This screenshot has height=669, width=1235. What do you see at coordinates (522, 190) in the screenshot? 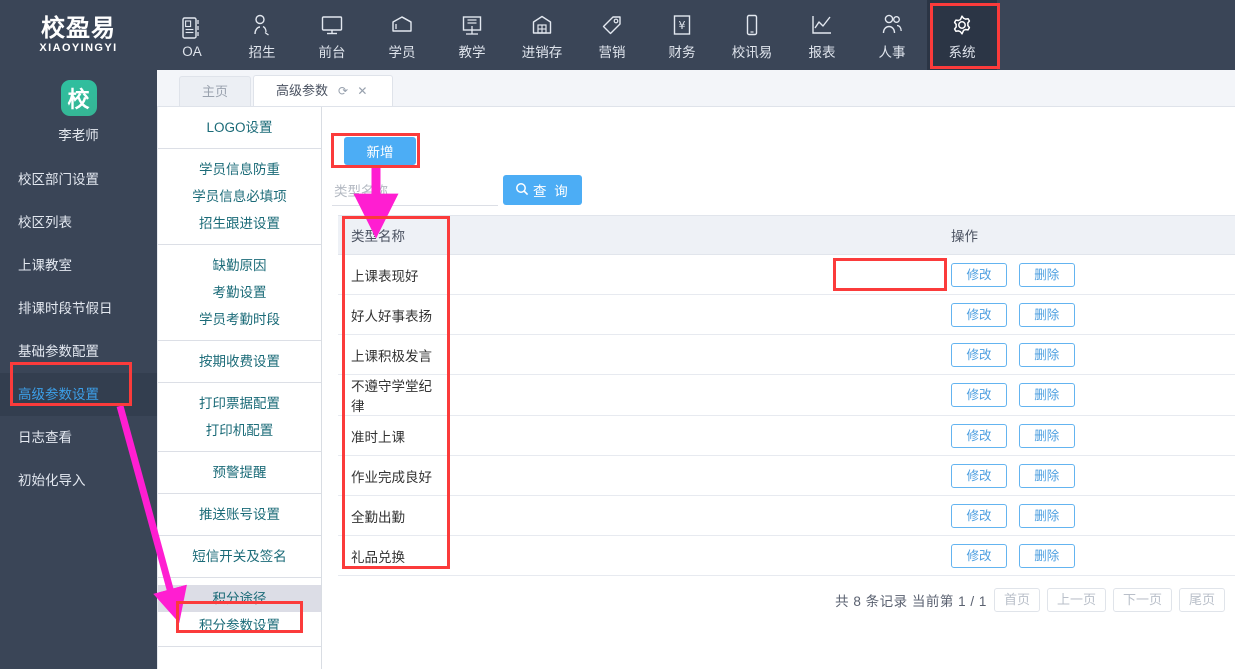
I see `magnifier-icon` at bounding box center [522, 190].